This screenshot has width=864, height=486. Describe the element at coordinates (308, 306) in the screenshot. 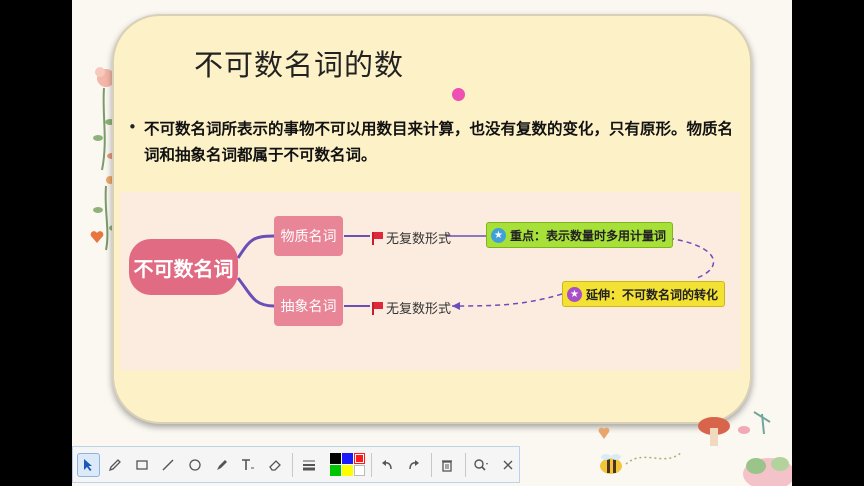

I see `branch-node-abstract: 抽象名词` at that location.